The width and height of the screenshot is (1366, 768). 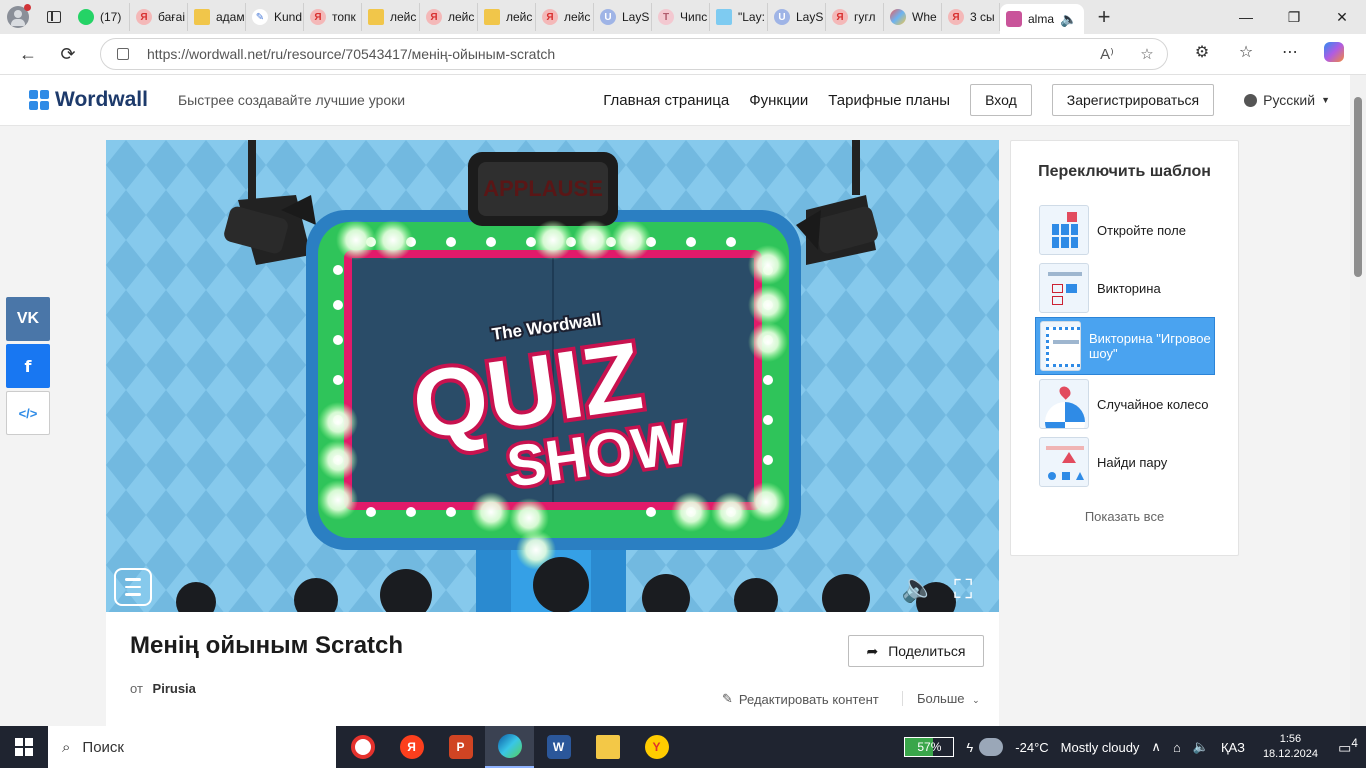 I want to click on weather-temperature: -24°C, so click(x=1031, y=747).